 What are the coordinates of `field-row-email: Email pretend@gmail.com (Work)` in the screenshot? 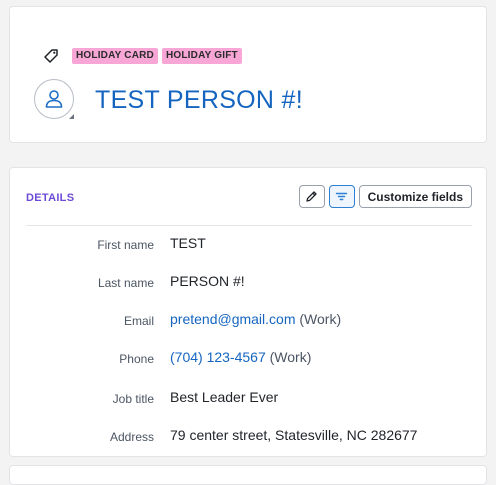 It's located at (248, 322).